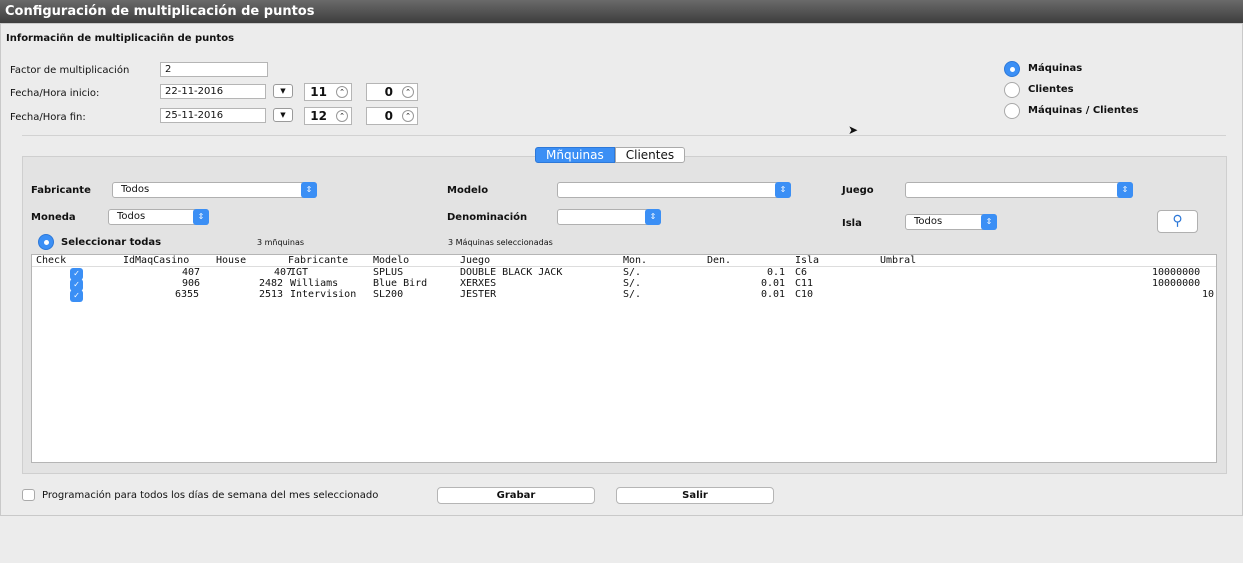 Image resolution: width=1243 pixels, height=563 pixels. I want to click on col-mon: Mon., so click(635, 260).